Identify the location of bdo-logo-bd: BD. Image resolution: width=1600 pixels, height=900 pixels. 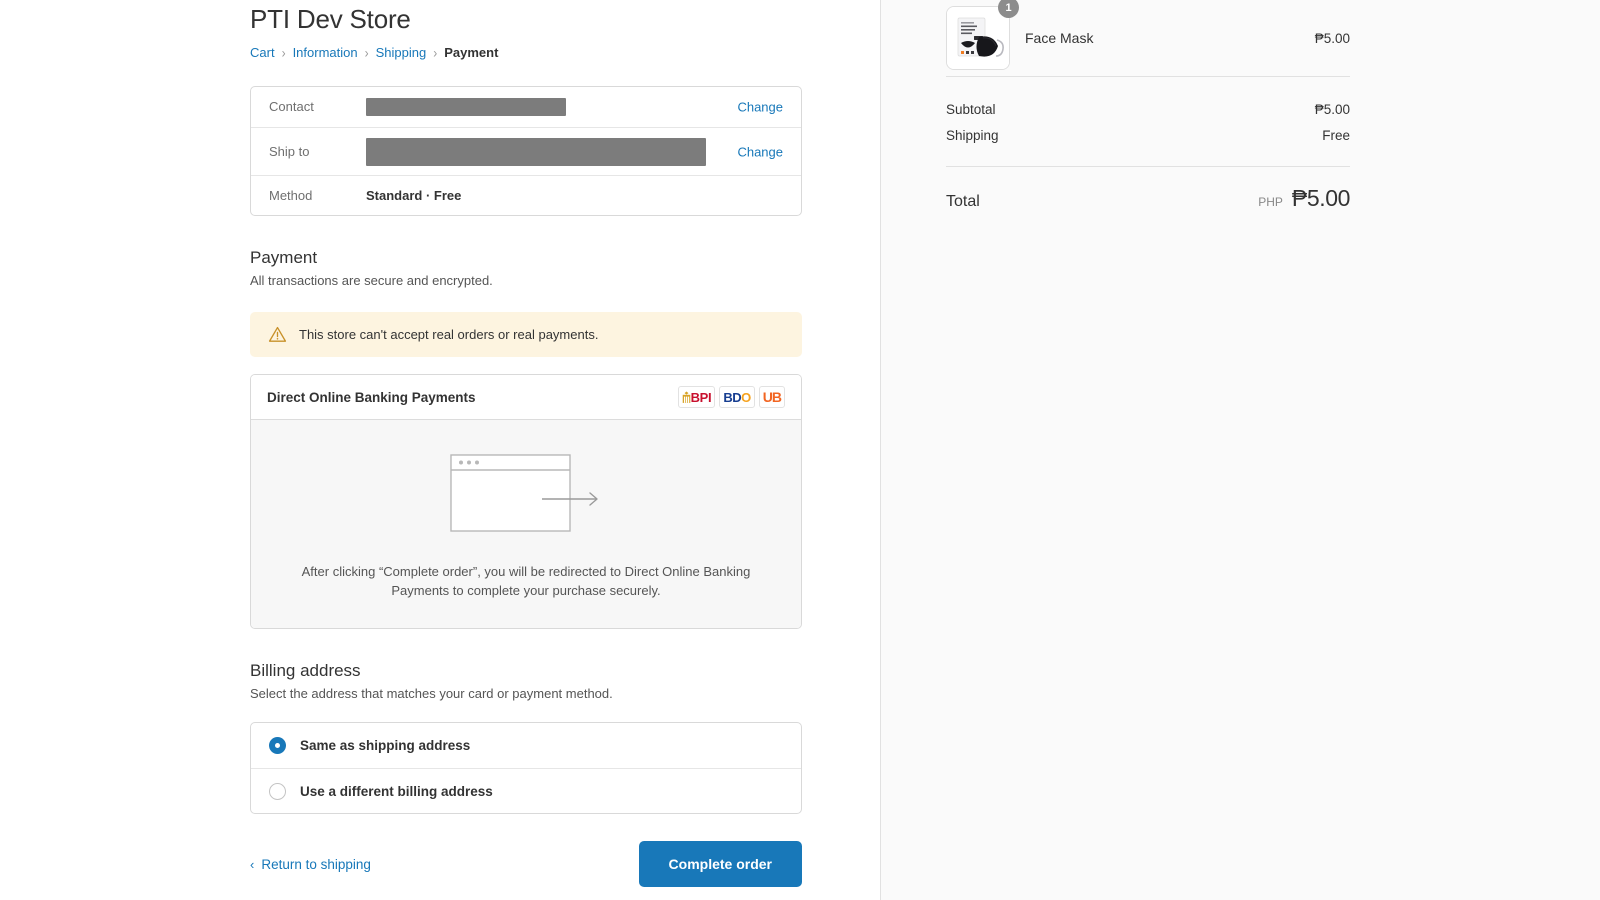
(732, 397).